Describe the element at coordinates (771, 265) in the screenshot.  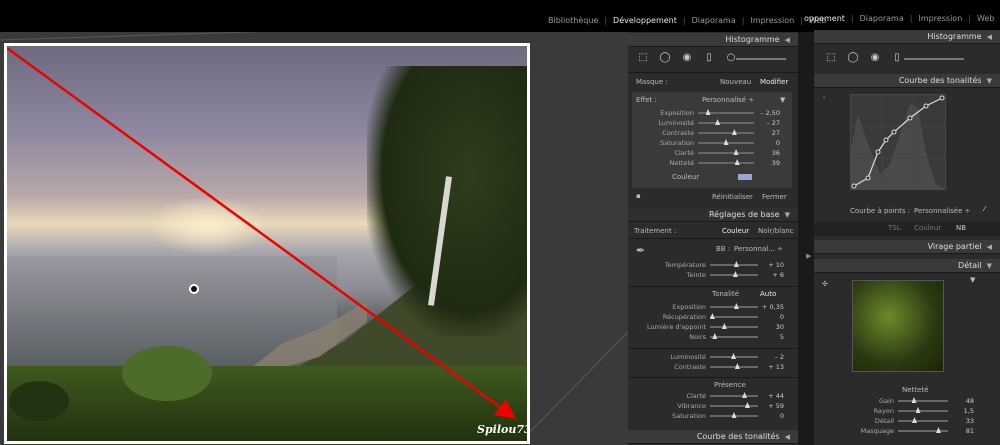
I see `slider-value: + 10` at that location.